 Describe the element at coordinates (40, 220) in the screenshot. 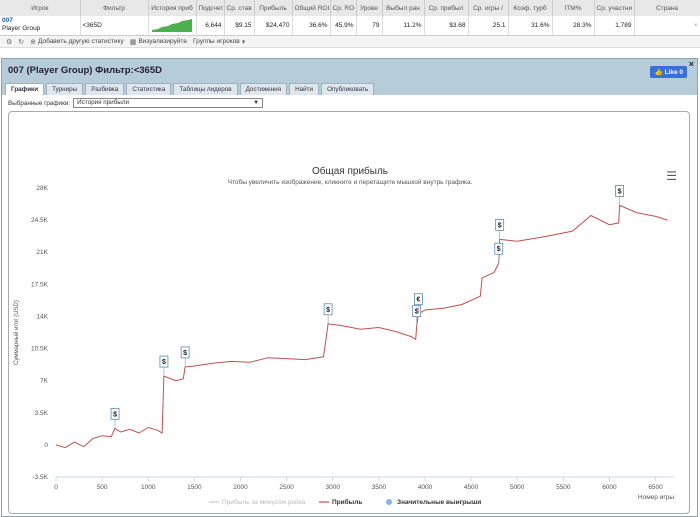

I see `y-tick-label: 24.5K` at that location.